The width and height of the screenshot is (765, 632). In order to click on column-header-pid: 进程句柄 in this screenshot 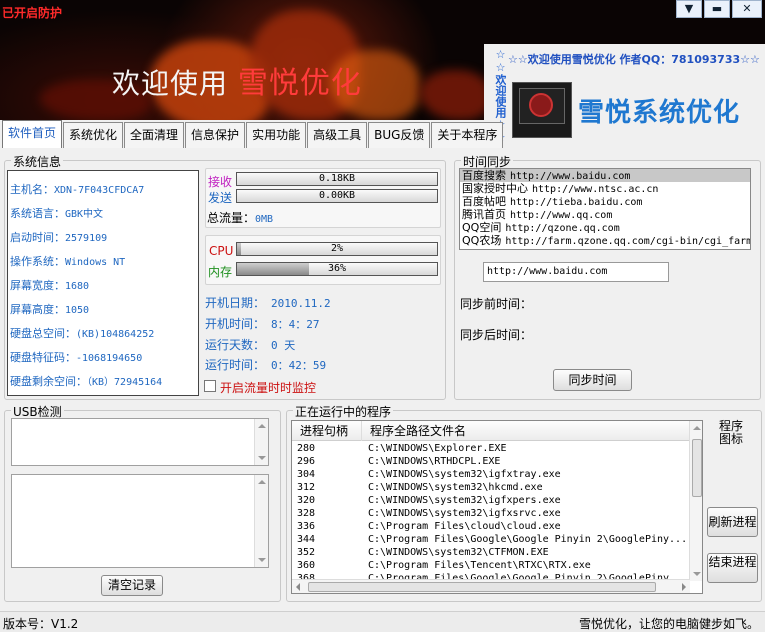, I will do `click(327, 431)`.